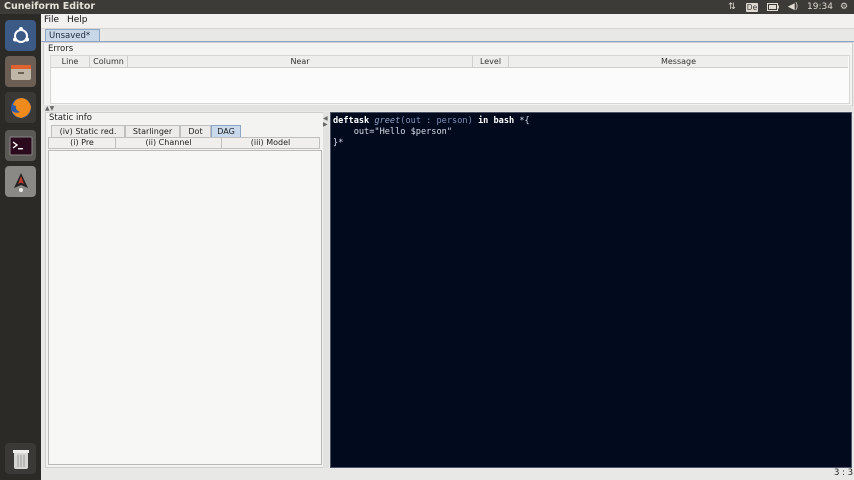 The height and width of the screenshot is (480, 854). What do you see at coordinates (50, 6) in the screenshot?
I see `app-title: Cuneiform Editor` at bounding box center [50, 6].